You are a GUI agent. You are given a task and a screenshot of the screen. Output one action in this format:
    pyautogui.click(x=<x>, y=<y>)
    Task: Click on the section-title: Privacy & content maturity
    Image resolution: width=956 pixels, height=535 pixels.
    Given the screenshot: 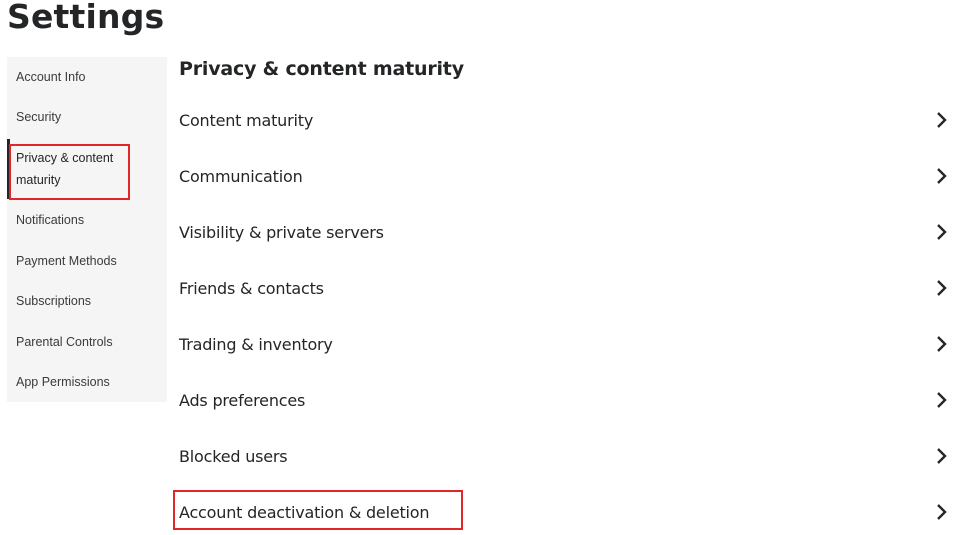 What is the action you would take?
    pyautogui.click(x=321, y=69)
    